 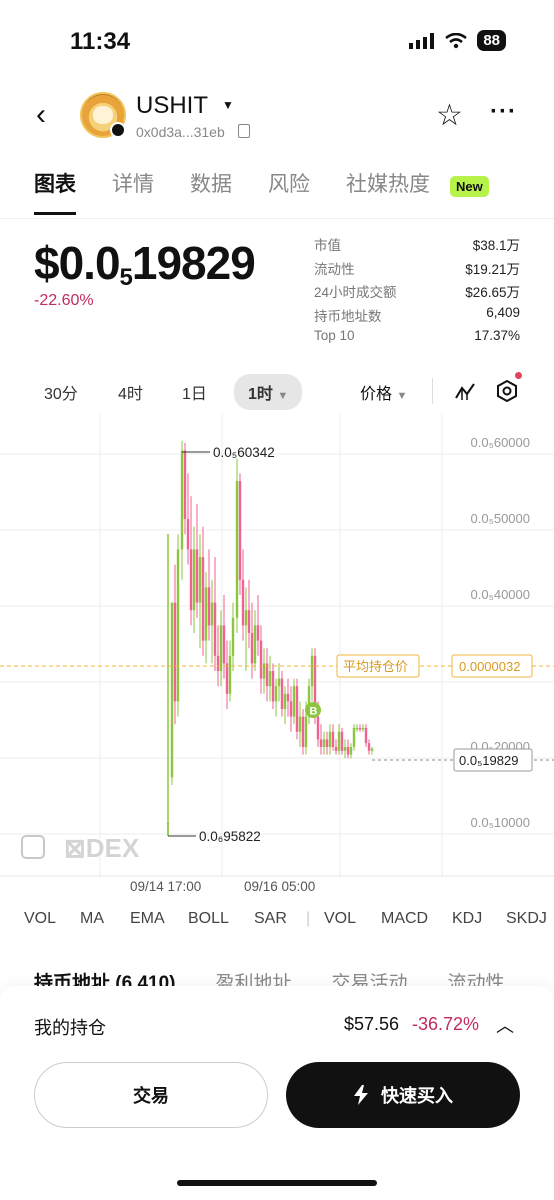 What do you see at coordinates (314, 712) in the screenshot?
I see `buy-marker-label: B` at bounding box center [314, 712].